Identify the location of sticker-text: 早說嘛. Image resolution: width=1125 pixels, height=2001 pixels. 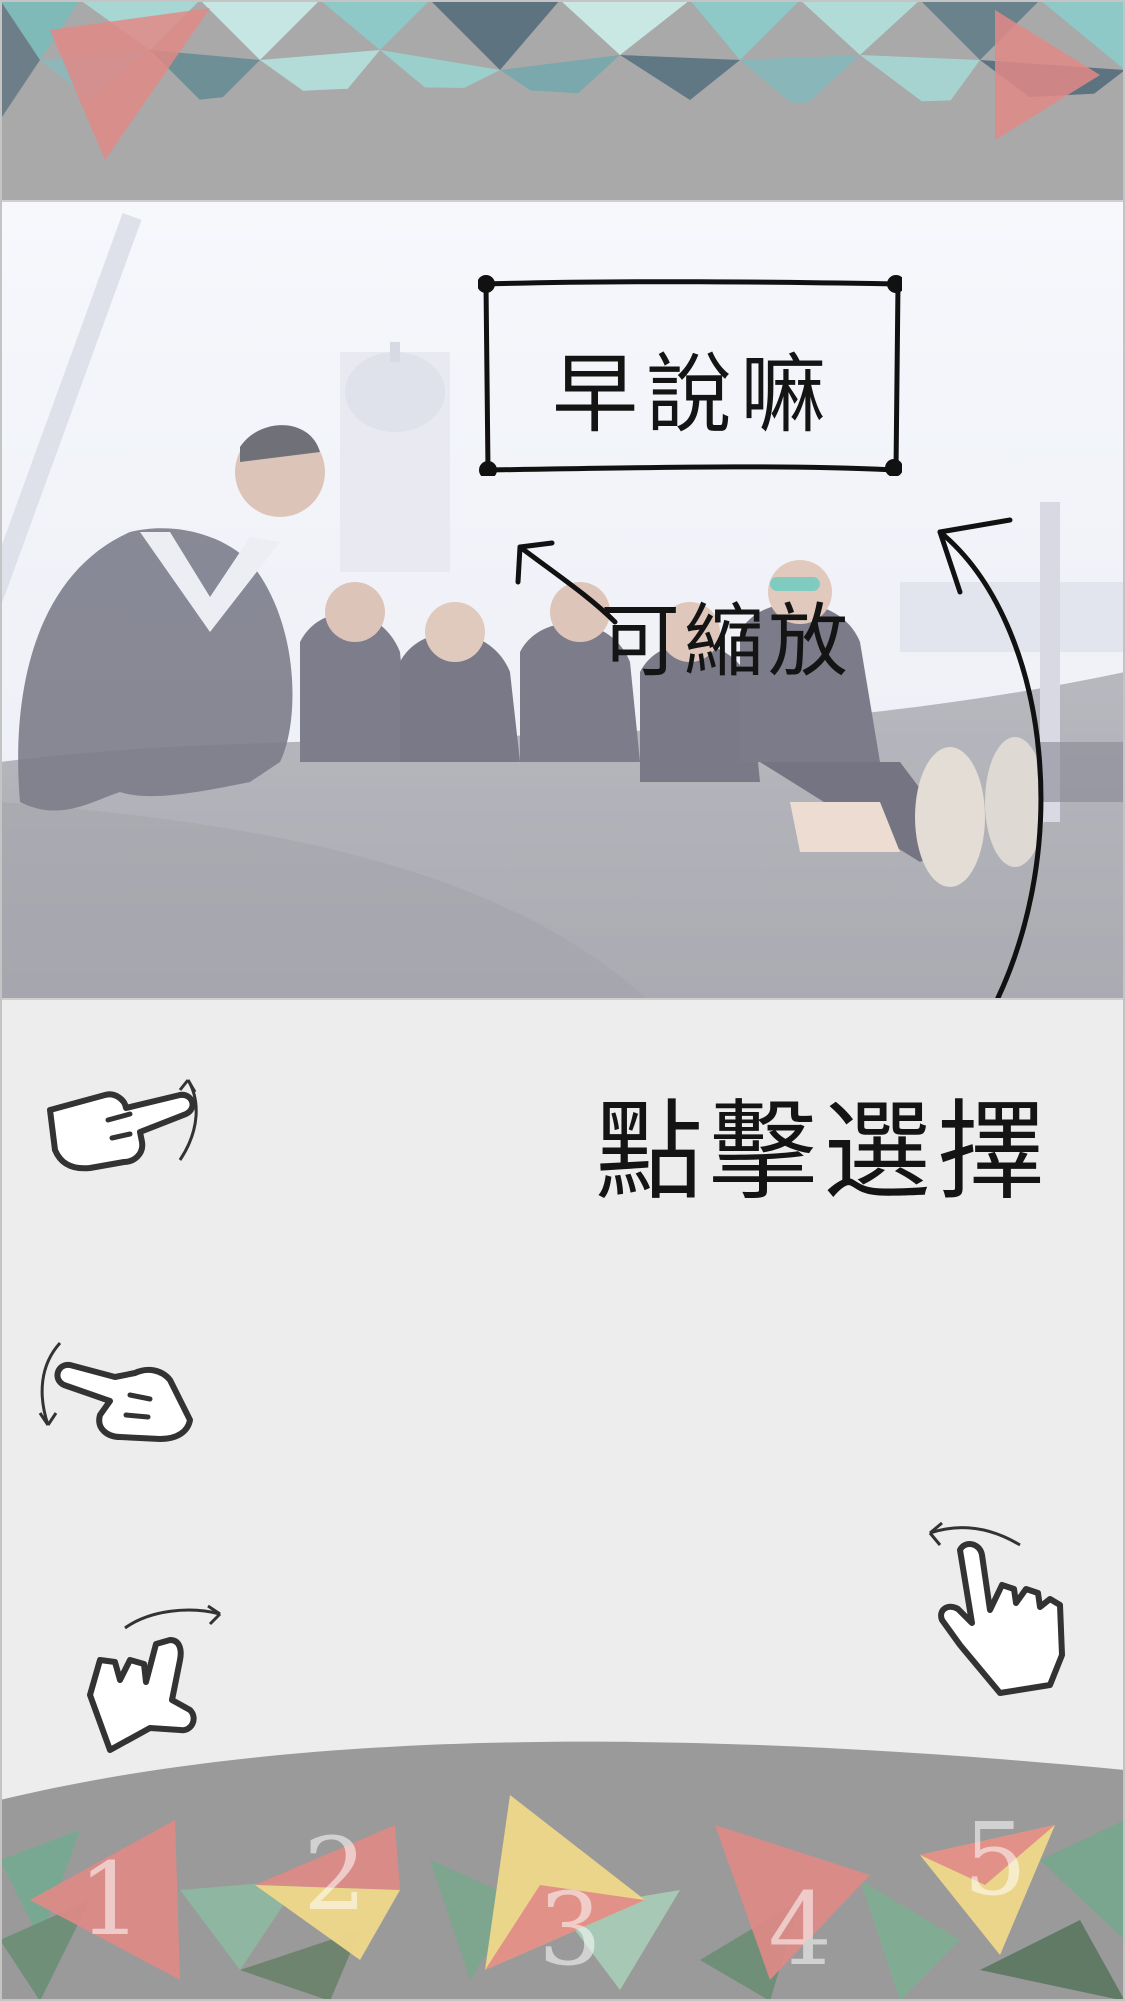
(693, 386).